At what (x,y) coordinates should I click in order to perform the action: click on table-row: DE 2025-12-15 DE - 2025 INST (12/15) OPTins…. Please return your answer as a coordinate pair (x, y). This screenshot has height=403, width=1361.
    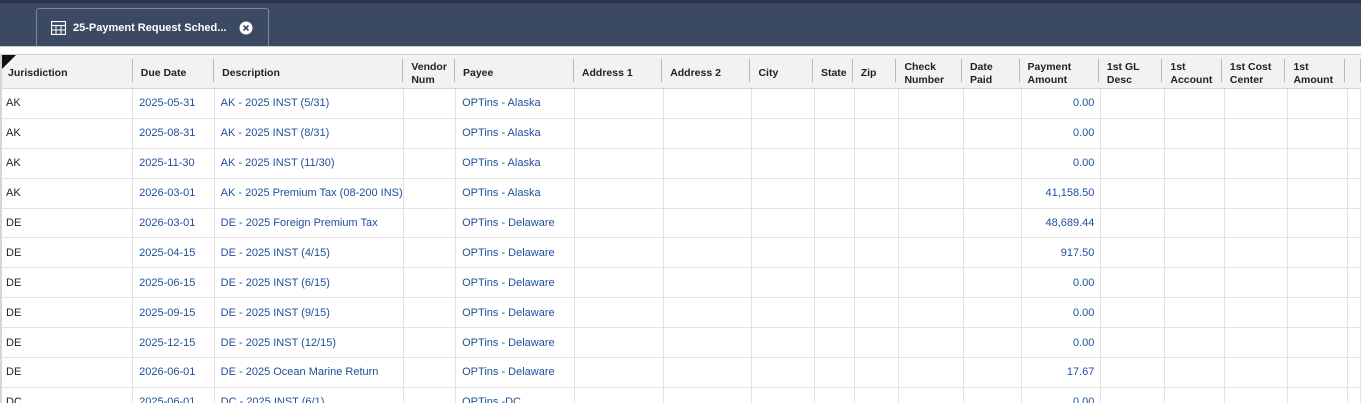
    Looking at the image, I should click on (680, 343).